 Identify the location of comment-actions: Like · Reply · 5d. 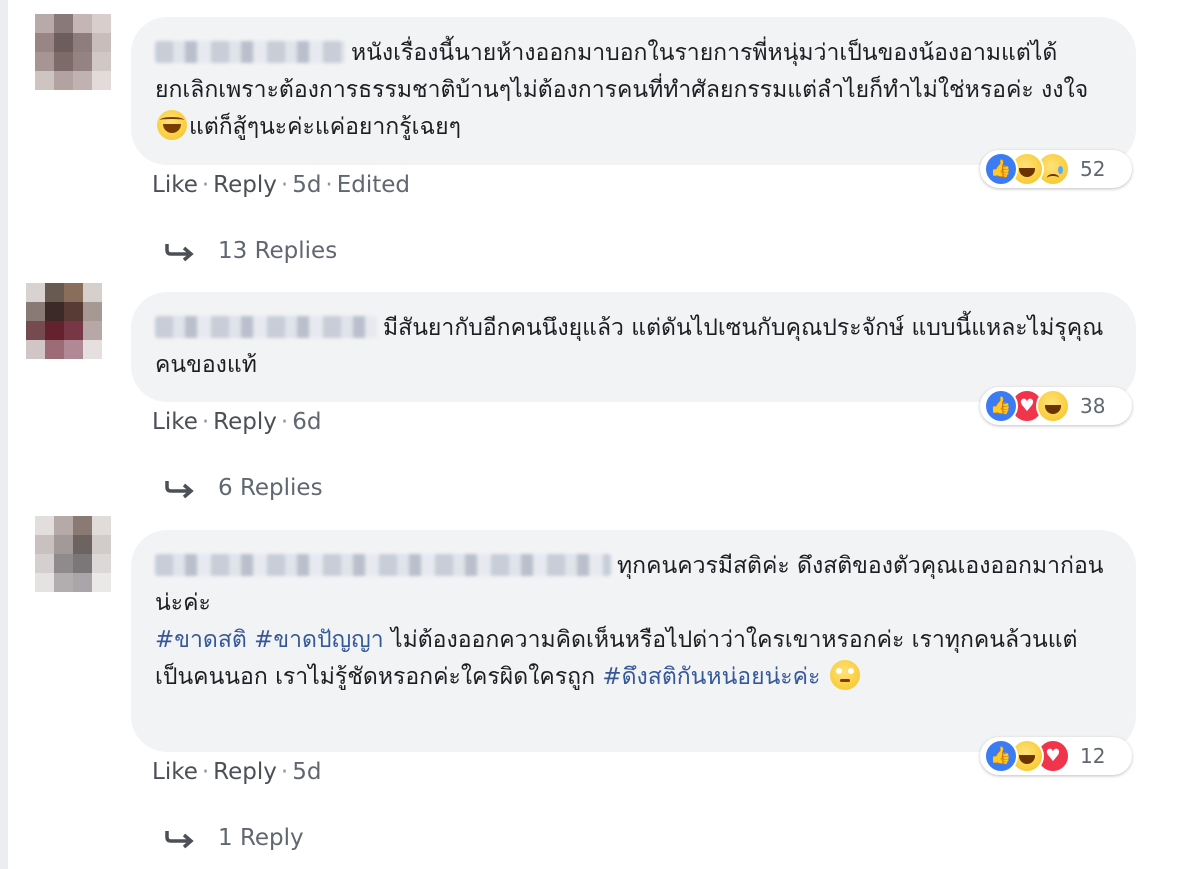
(236, 772).